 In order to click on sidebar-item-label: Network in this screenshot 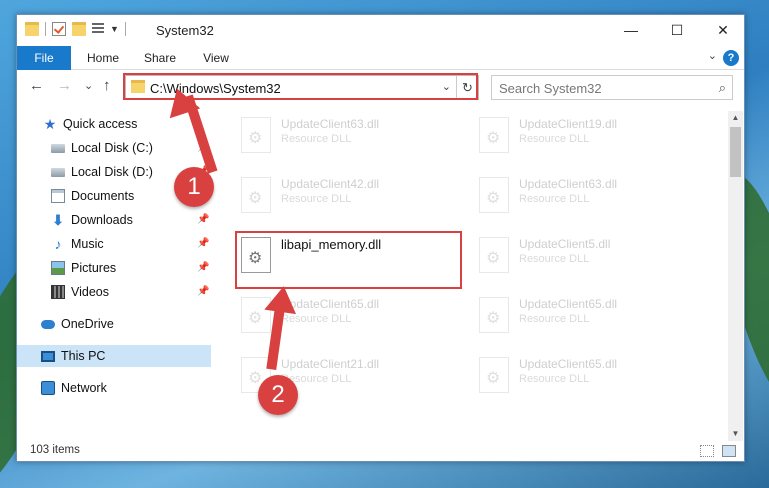, I will do `click(84, 388)`.